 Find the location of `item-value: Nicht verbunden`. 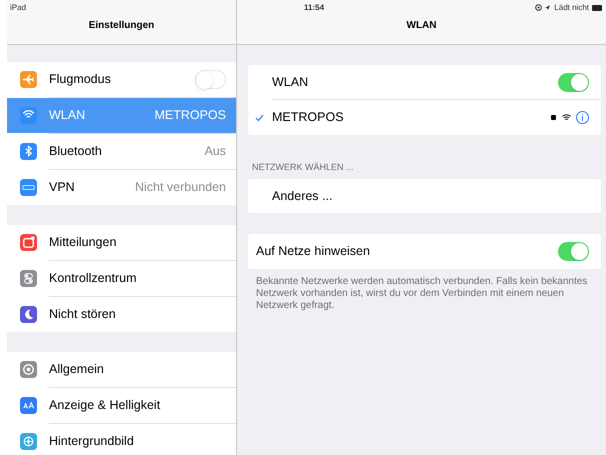

item-value: Nicht verbunden is located at coordinates (180, 187).